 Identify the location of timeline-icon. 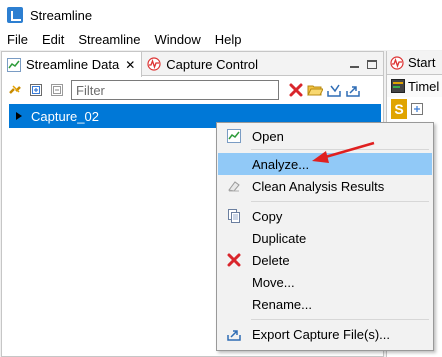
(398, 86).